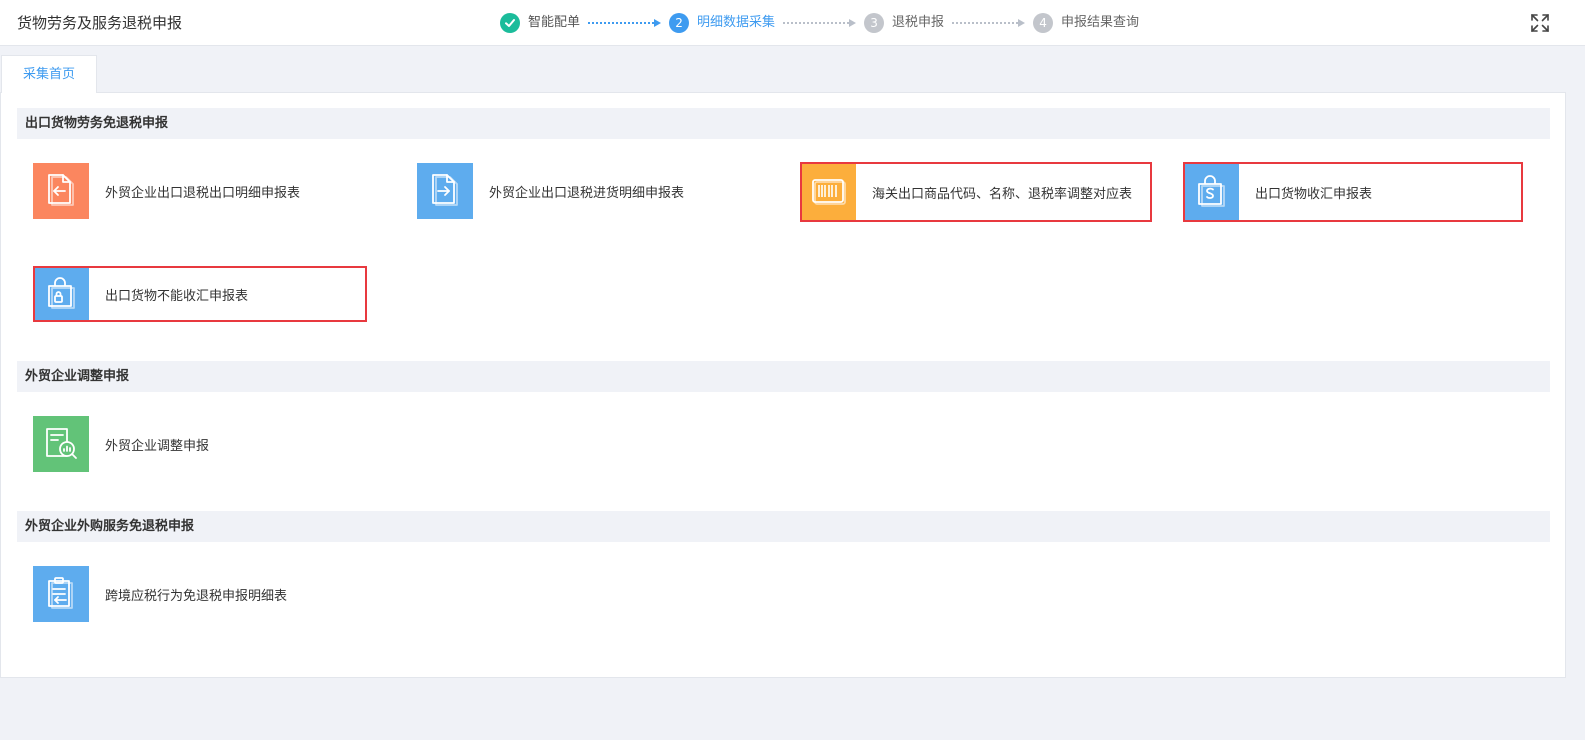 The width and height of the screenshot is (1585, 740). I want to click on card-label: 外贸企业调整申报, so click(157, 446).